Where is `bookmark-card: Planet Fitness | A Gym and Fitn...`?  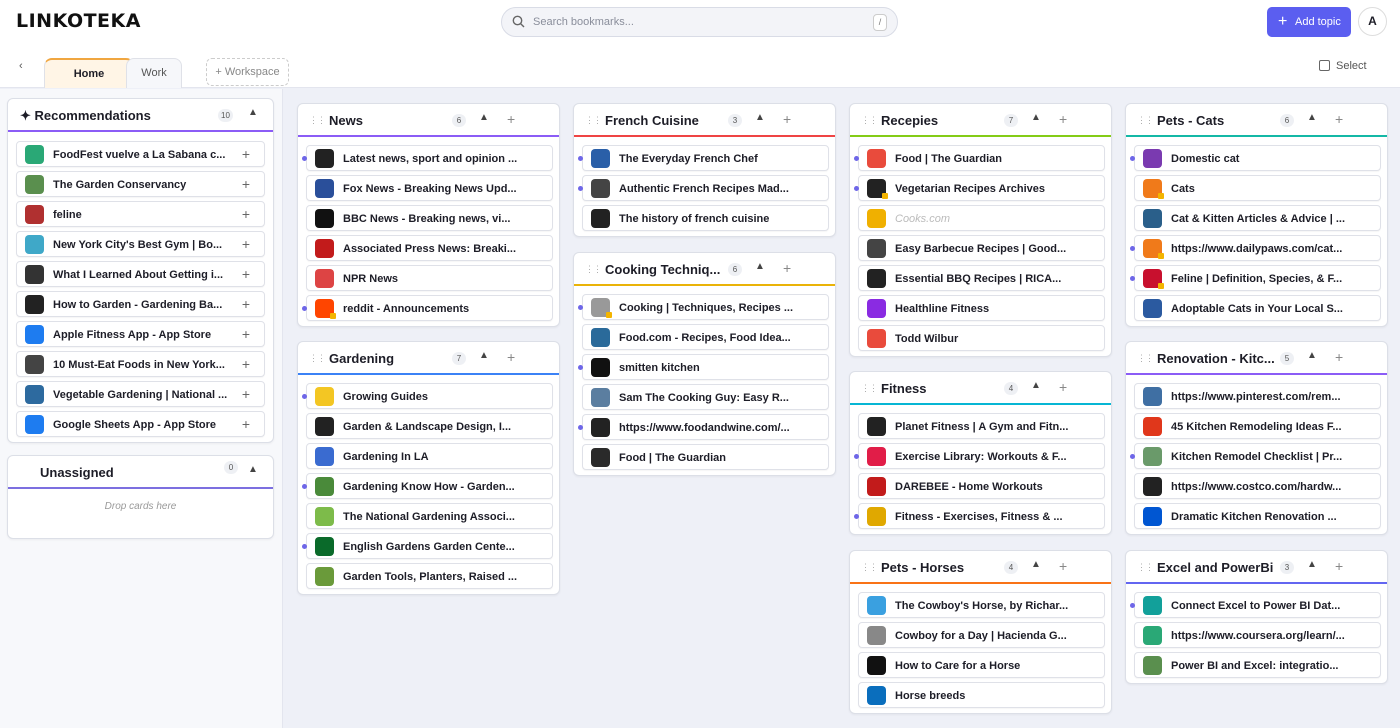 bookmark-card: Planet Fitness | A Gym and Fitn... is located at coordinates (981, 426).